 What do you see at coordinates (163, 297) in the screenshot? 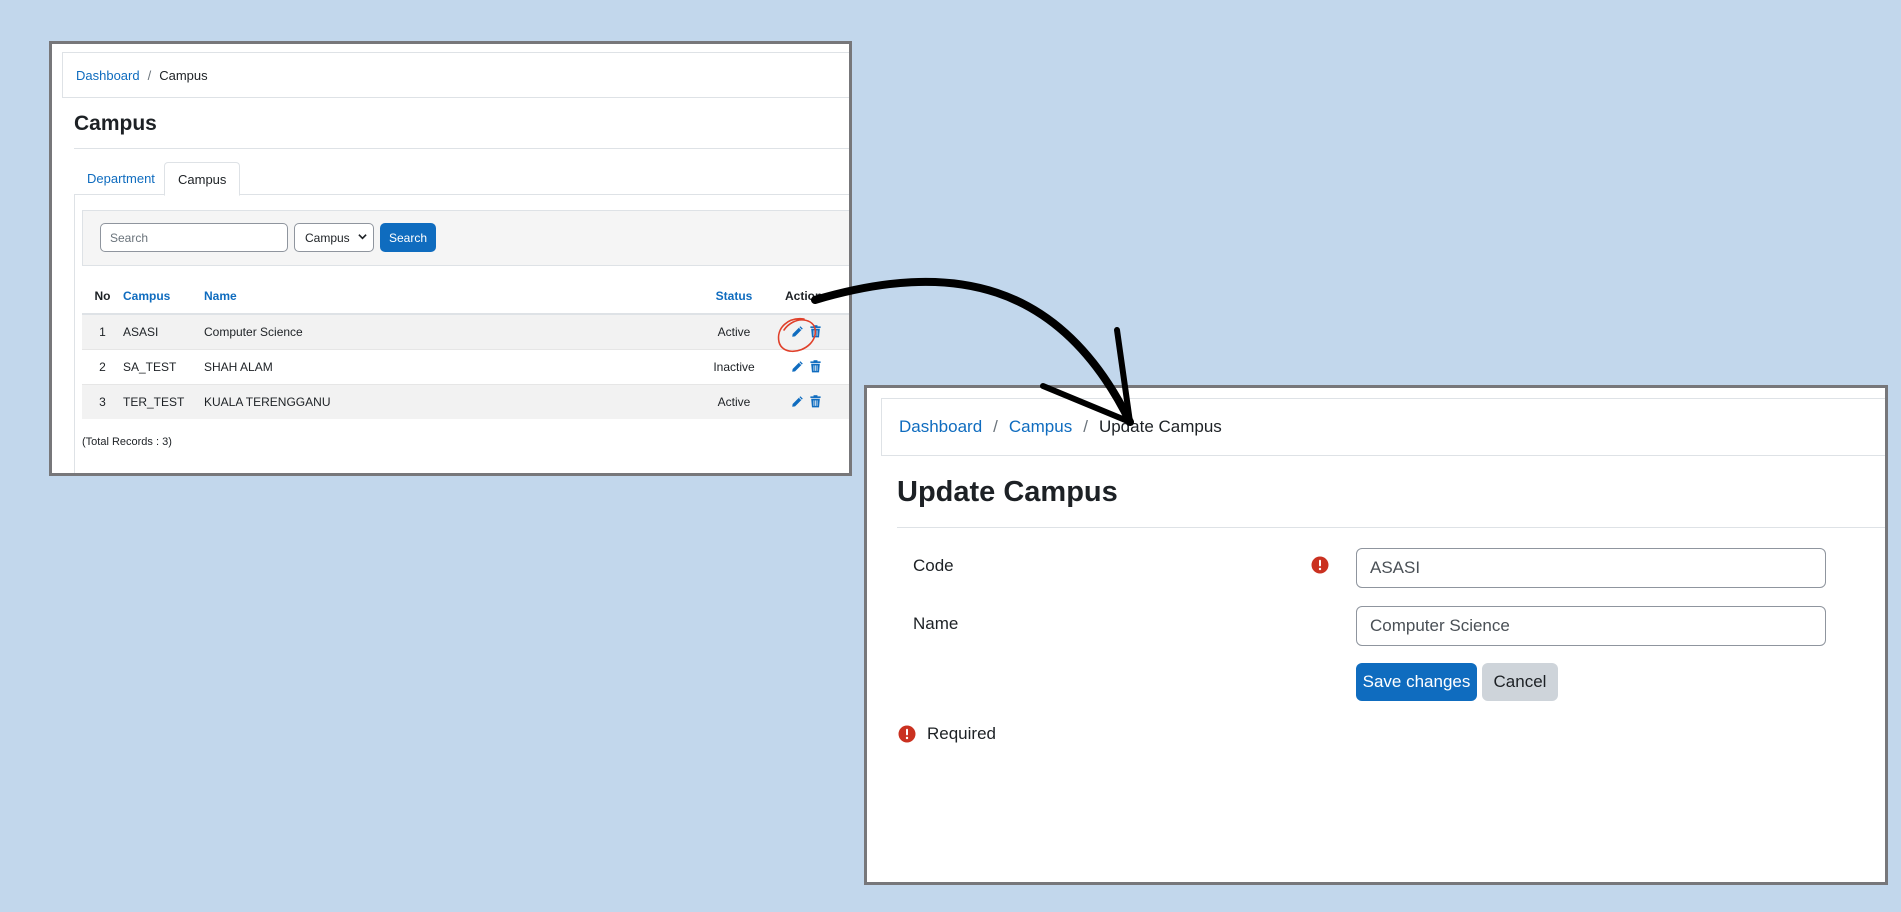
I see `column-header-campus: Campus` at bounding box center [163, 297].